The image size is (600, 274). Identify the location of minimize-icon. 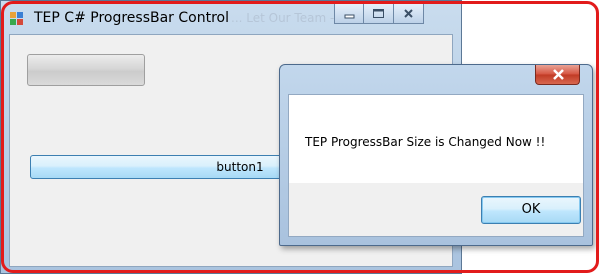
(349, 16).